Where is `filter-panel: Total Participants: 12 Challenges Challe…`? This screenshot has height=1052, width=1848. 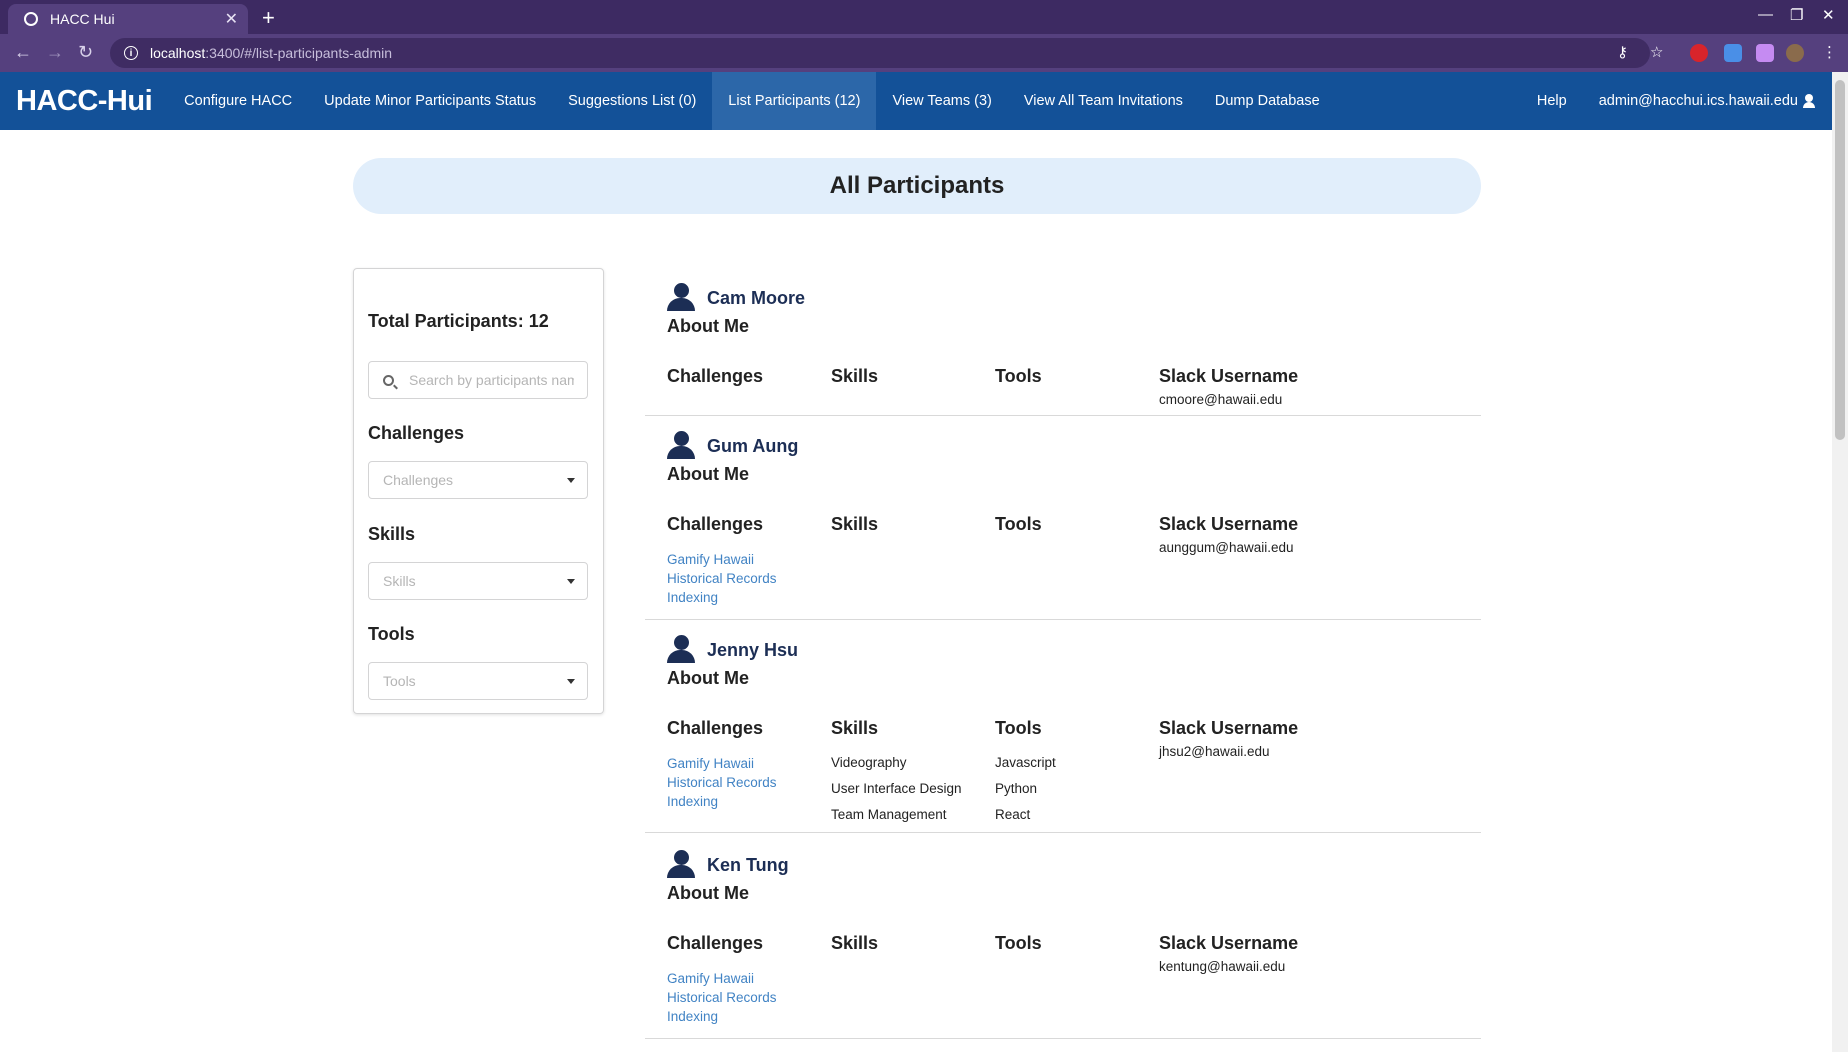 filter-panel: Total Participants: 12 Challenges Challe… is located at coordinates (478, 491).